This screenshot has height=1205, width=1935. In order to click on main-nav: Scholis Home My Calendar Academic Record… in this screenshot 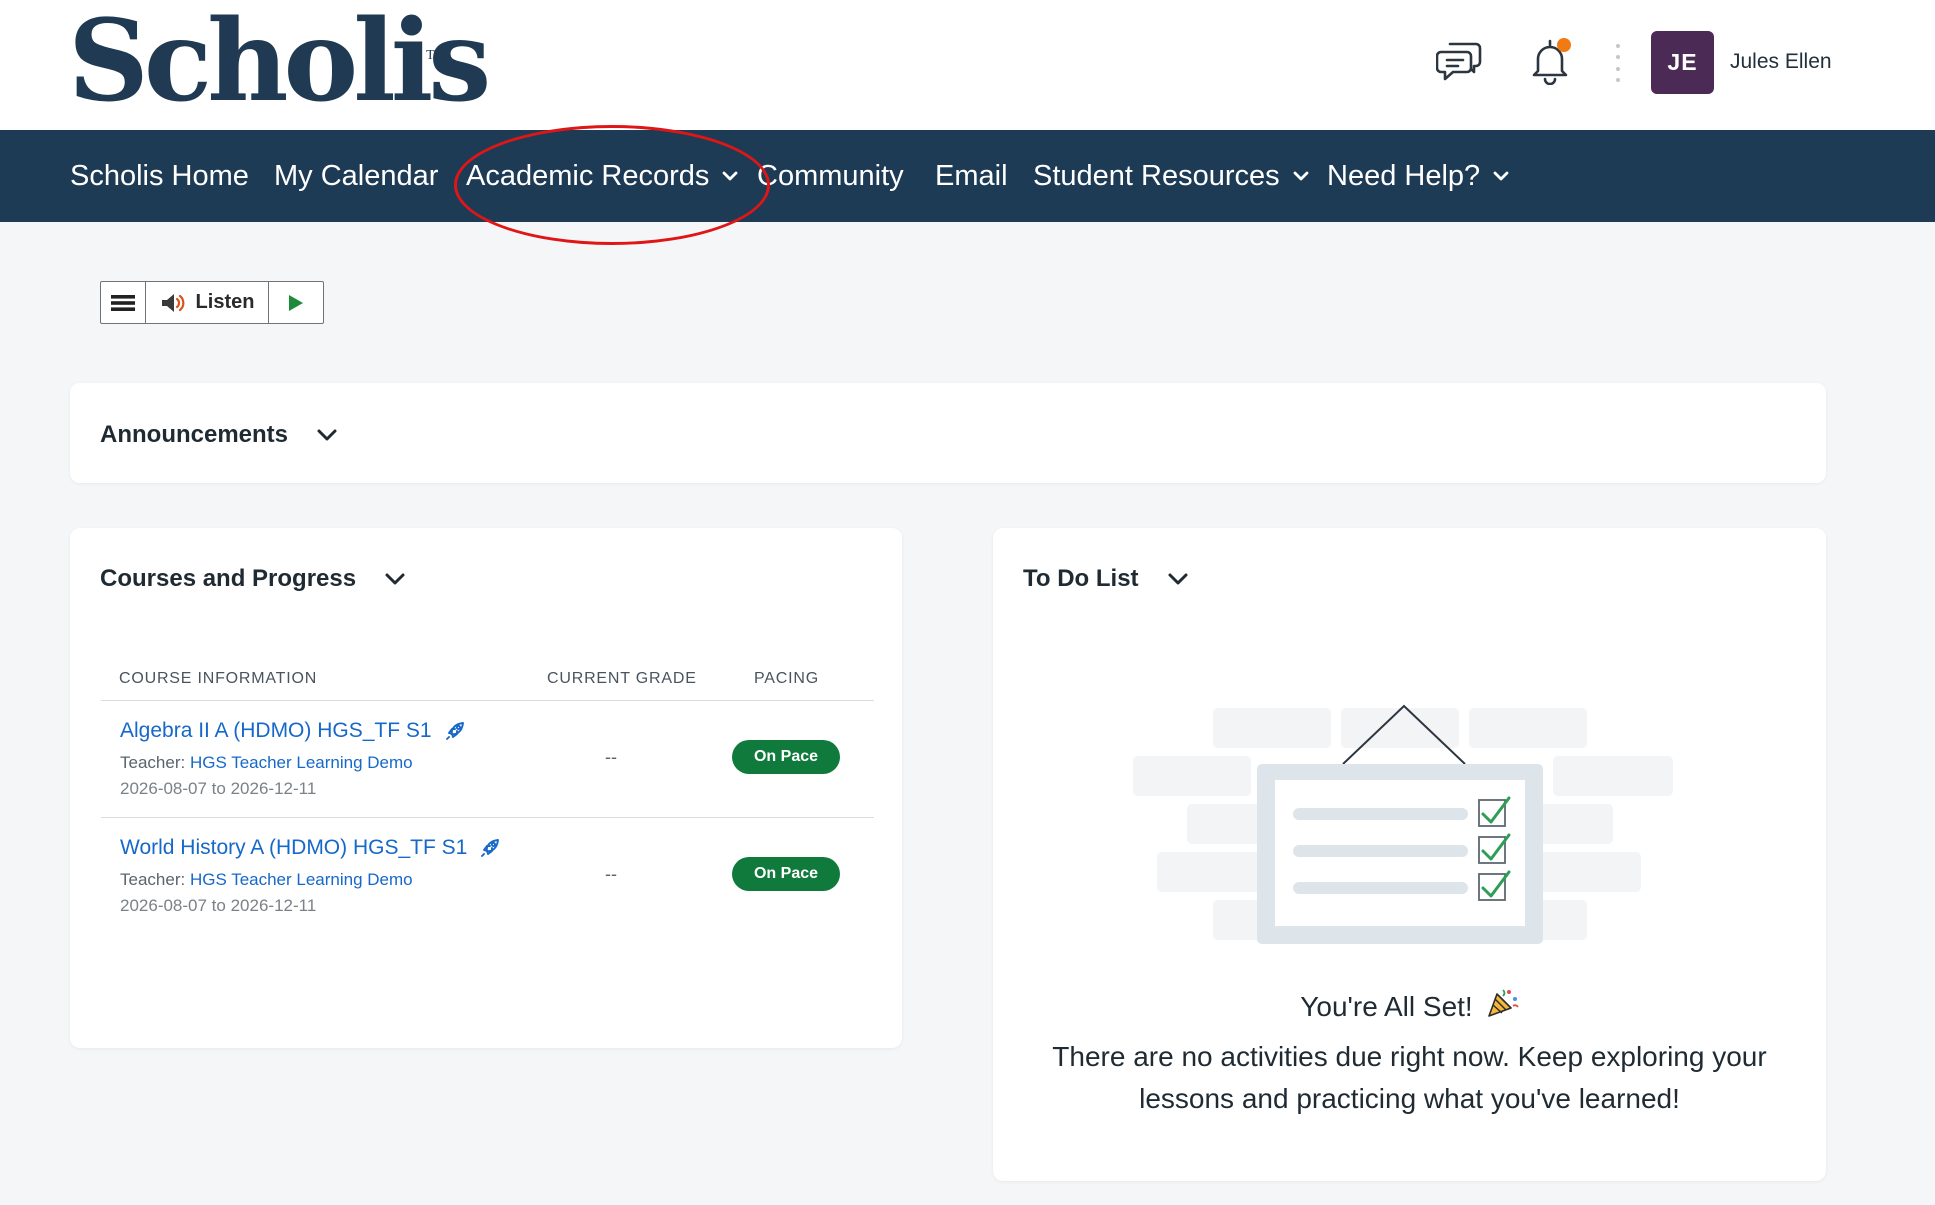, I will do `click(967, 176)`.